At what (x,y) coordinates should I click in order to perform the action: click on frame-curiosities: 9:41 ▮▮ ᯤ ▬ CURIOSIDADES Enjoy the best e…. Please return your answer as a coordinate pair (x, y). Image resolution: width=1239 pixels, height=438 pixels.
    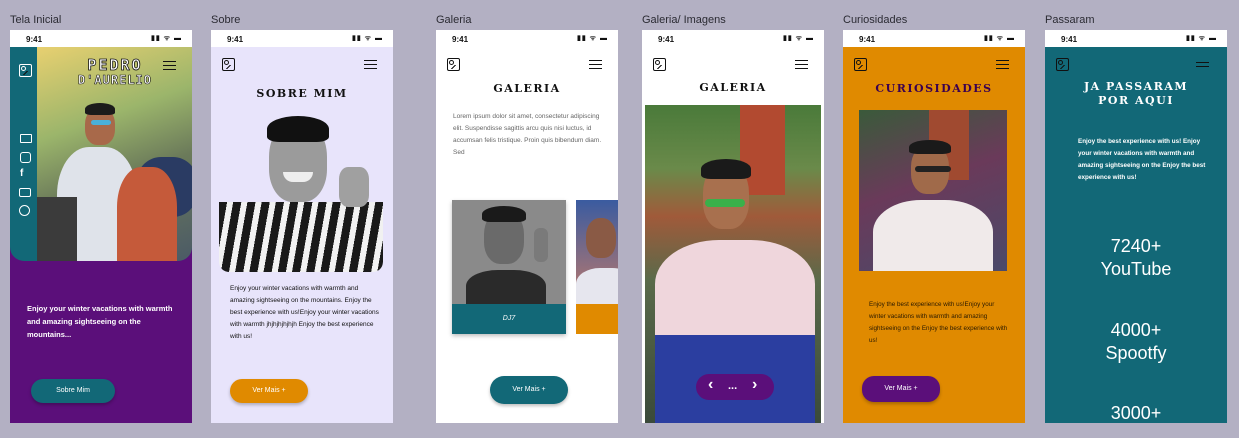
    Looking at the image, I should click on (934, 226).